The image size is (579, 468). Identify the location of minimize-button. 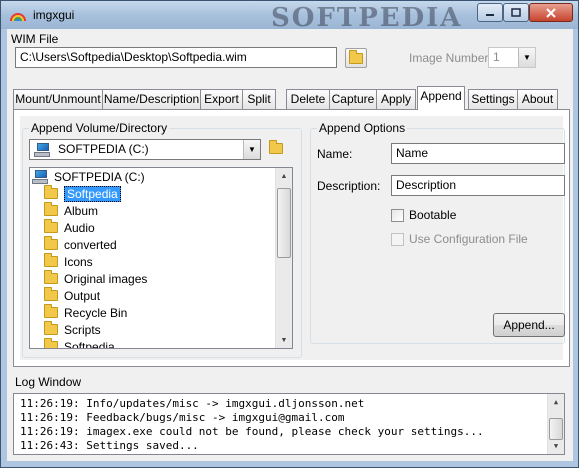
(490, 12).